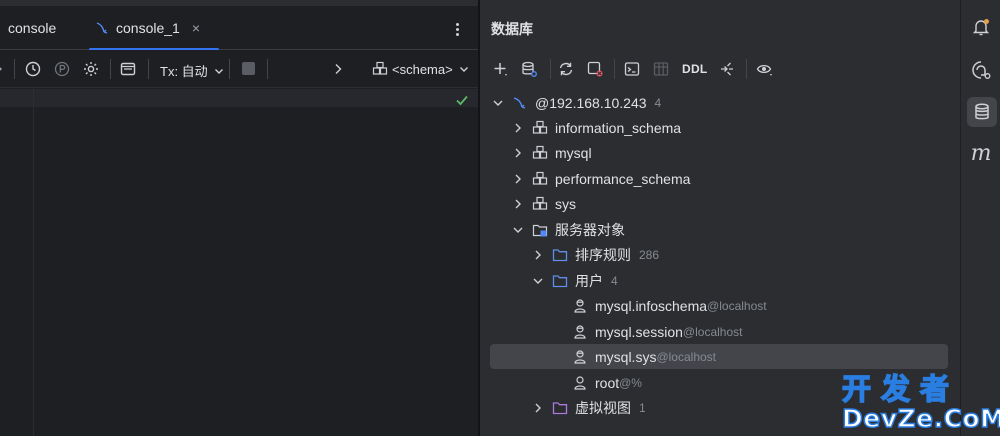  Describe the element at coordinates (590, 229) in the screenshot. I see `node-label: 服务器对象` at that location.